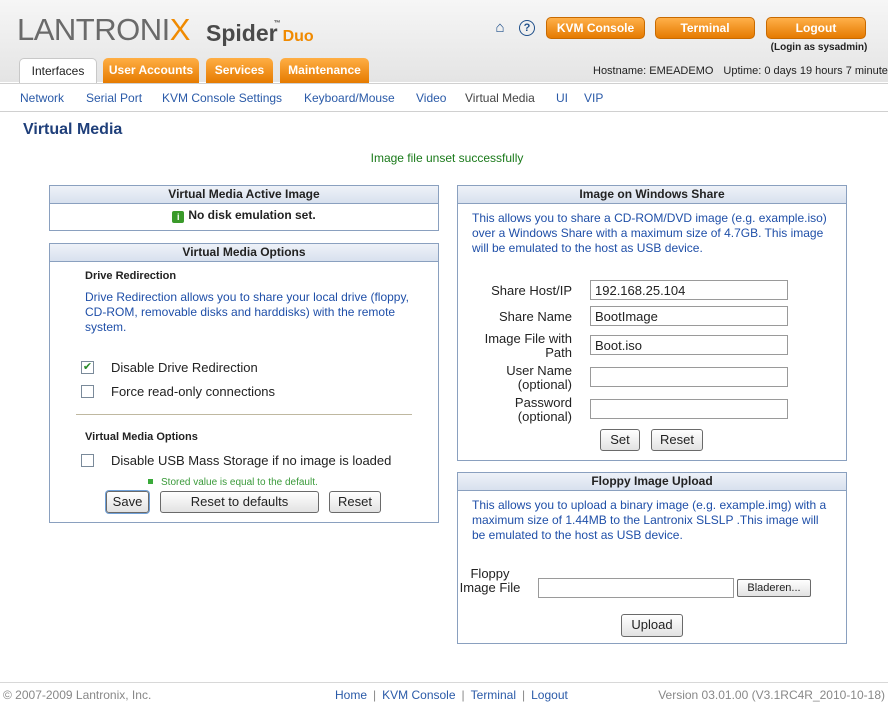 The image size is (888, 702). I want to click on stored-value-note: Stored value is equal to the default., so click(233, 482).